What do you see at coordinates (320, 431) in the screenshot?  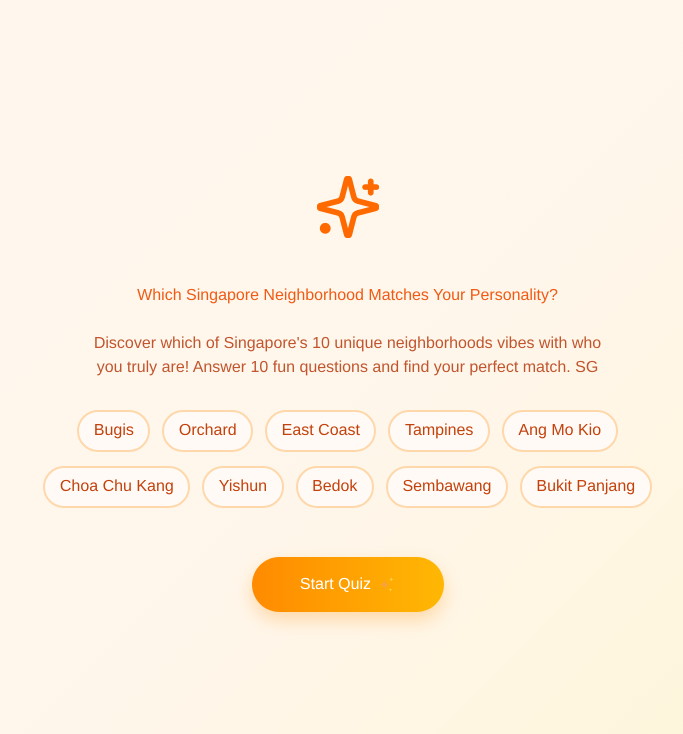 I see `neighborhood-tag: East Coast` at bounding box center [320, 431].